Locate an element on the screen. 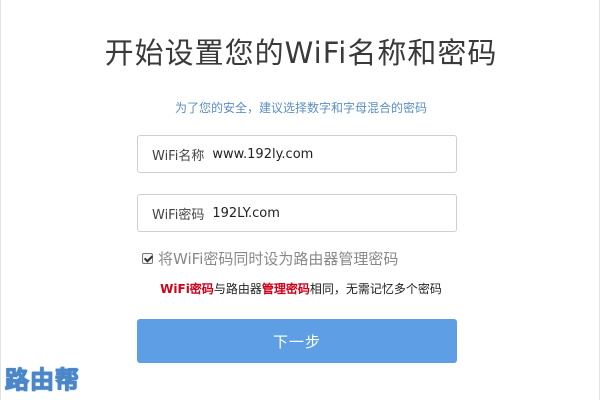 This screenshot has width=600, height=400. wifi-password-value: 192LY.com is located at coordinates (246, 213).